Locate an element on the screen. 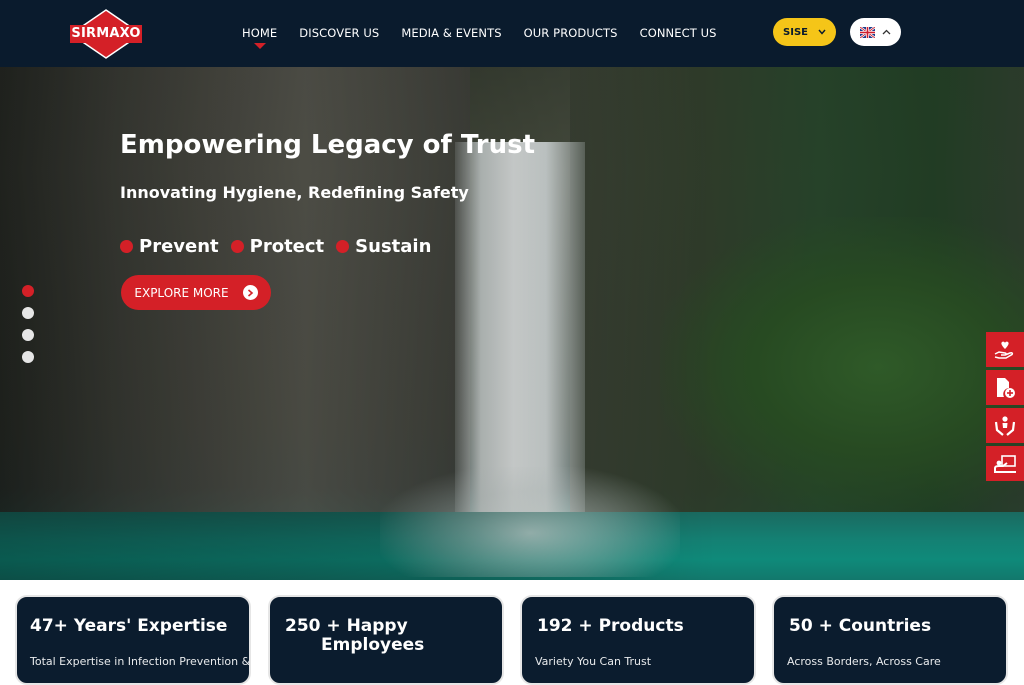 The height and width of the screenshot is (685, 1024). stat-title-line-2: Employees is located at coordinates (373, 645).